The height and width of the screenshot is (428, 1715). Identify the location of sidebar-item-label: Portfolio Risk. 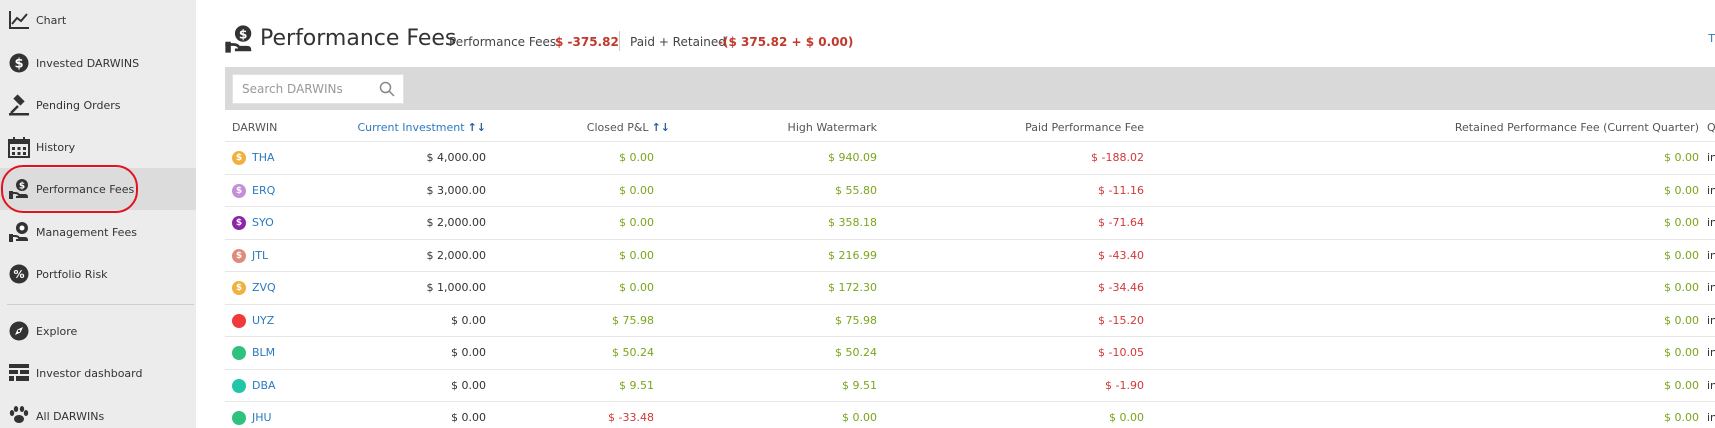
(72, 274).